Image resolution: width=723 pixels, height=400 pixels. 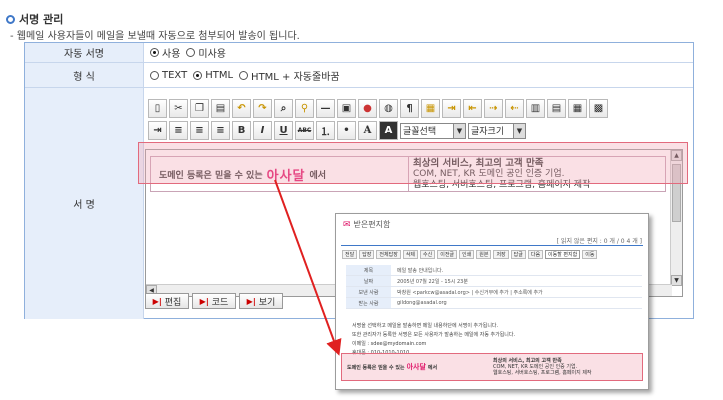 I want to click on section-description: - 웹메일 사용자들이 메일을 보낼때 자동으로 첨부되어 발송이 됩니다., so click(x=155, y=36).